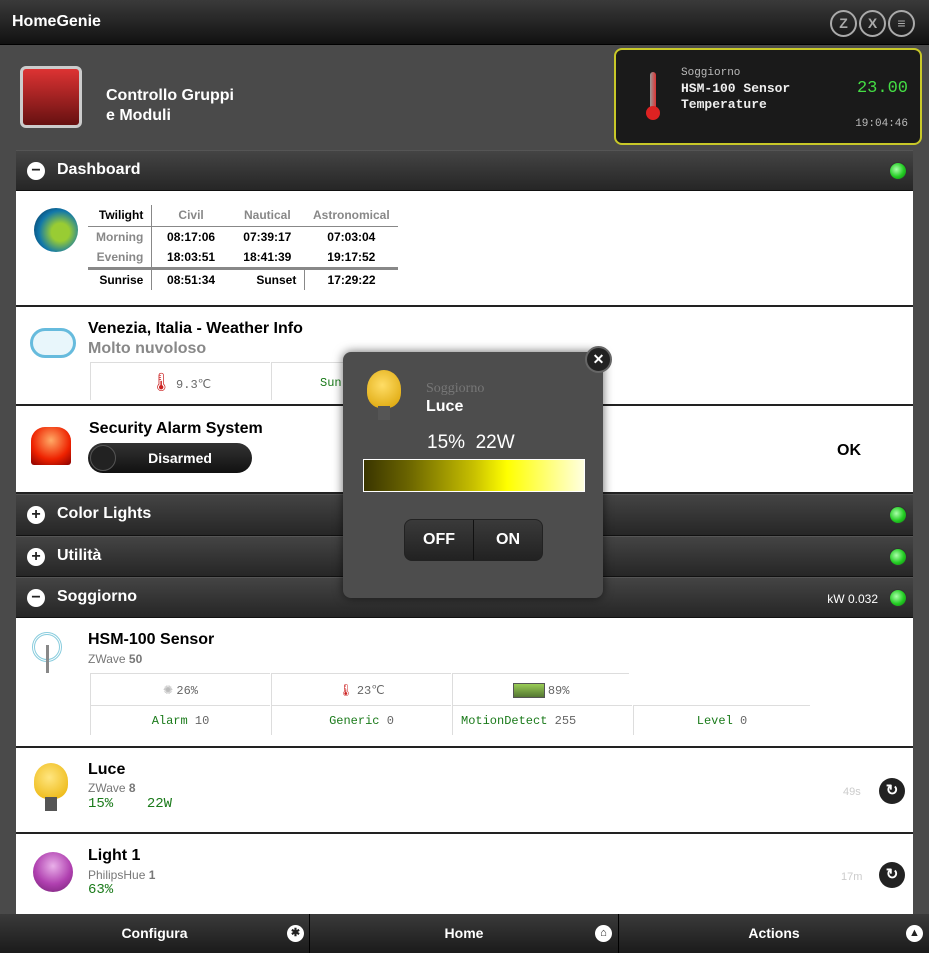 The height and width of the screenshot is (953, 929). Describe the element at coordinates (464, 22) in the screenshot. I see `top-bar` at that location.